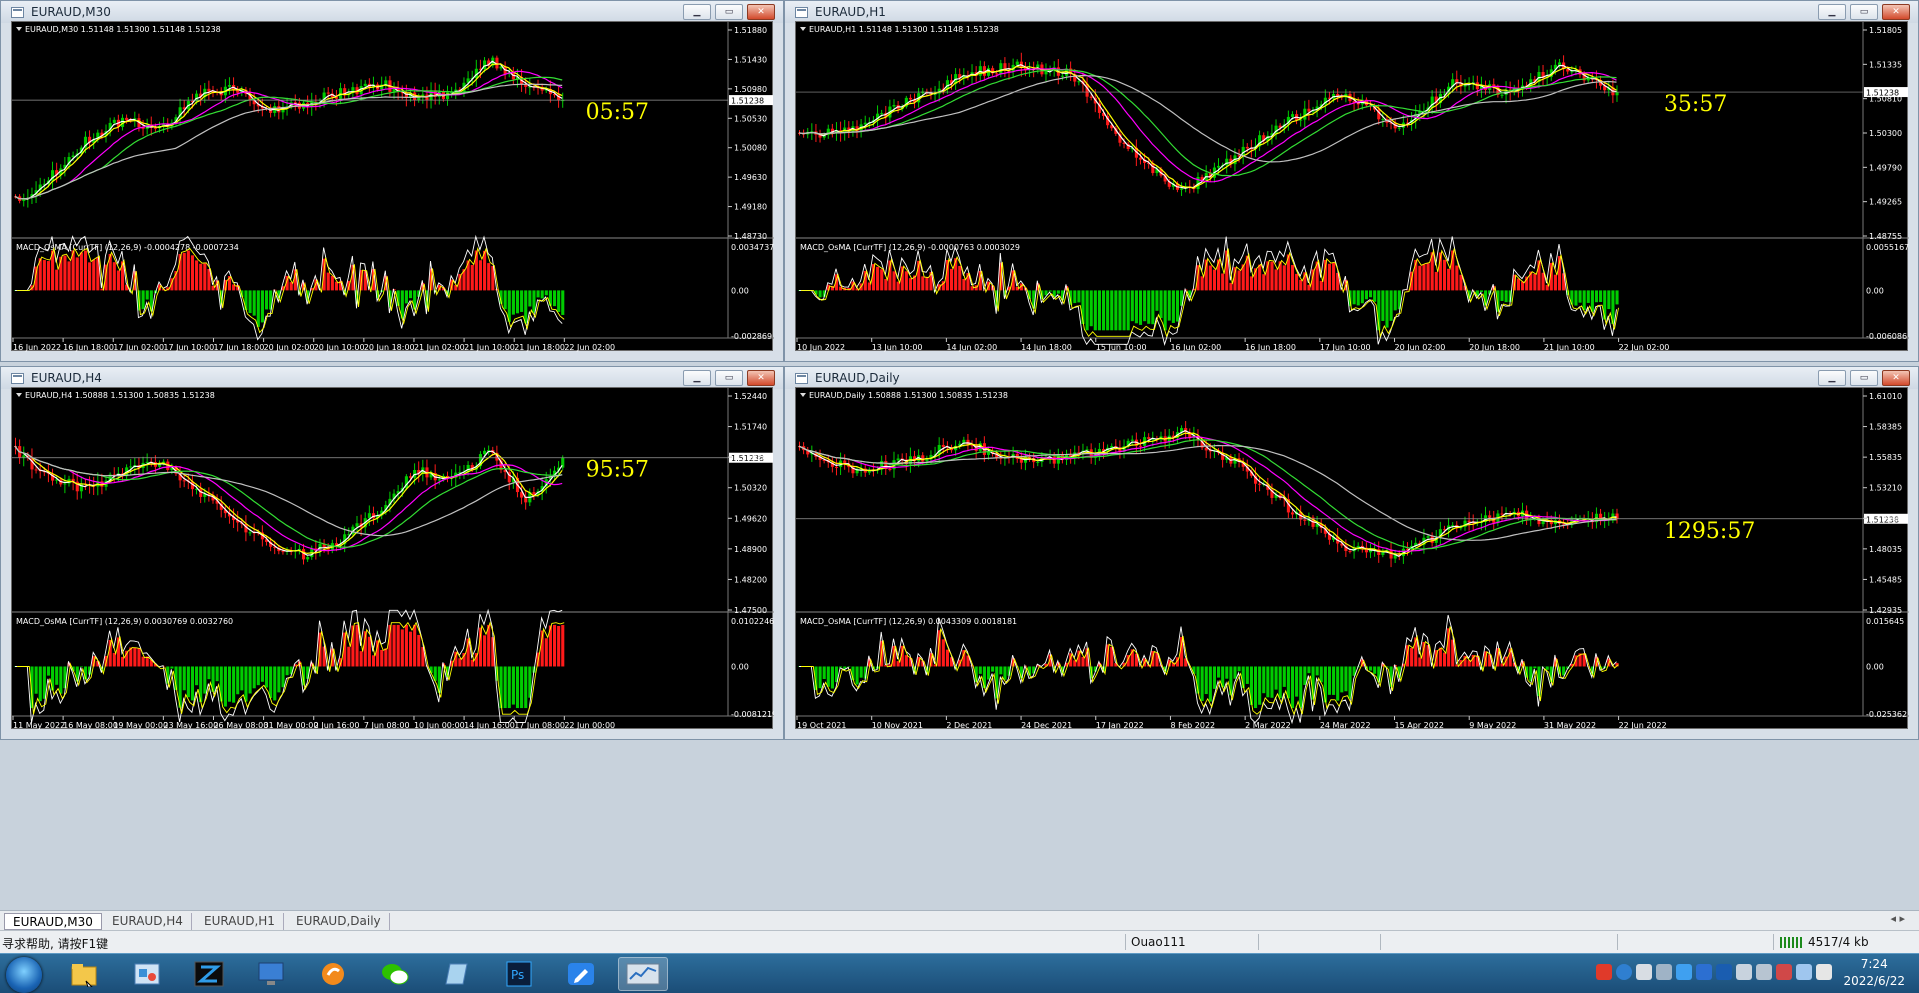 This screenshot has height=993, width=1919. What do you see at coordinates (1664, 972) in the screenshot?
I see `tray-tools-icon` at bounding box center [1664, 972].